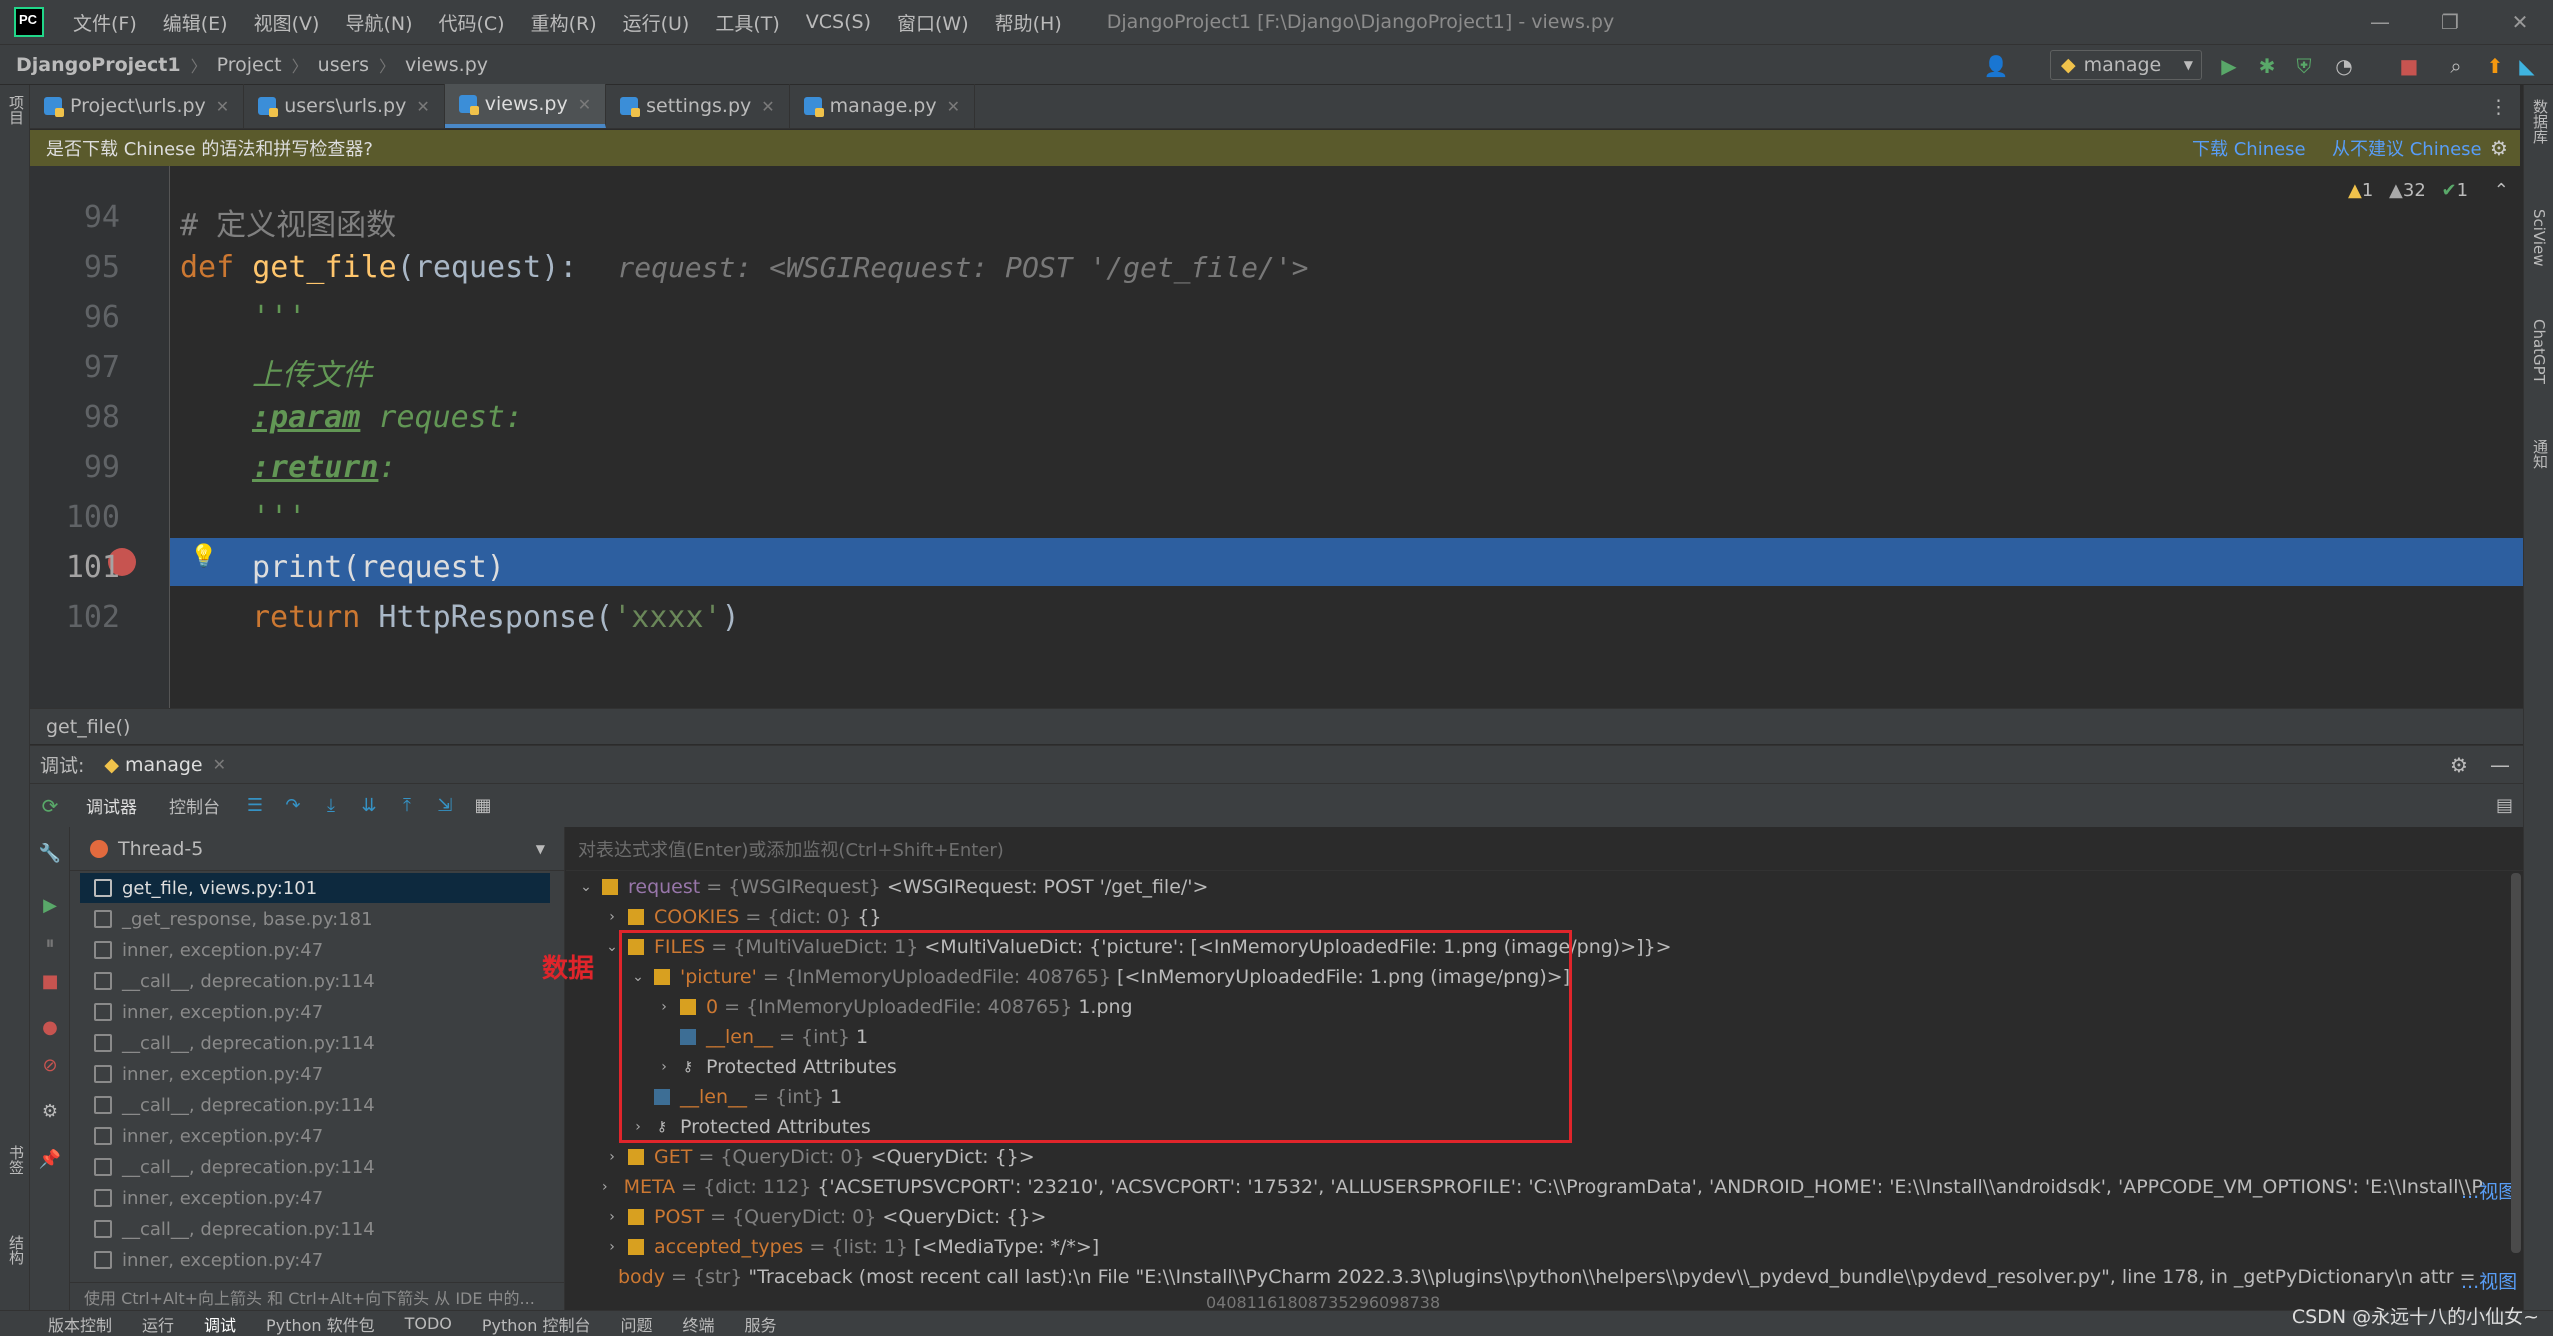 This screenshot has width=2553, height=1336. What do you see at coordinates (446, 65) in the screenshot?
I see `breadcrumb-file: views.py` at bounding box center [446, 65].